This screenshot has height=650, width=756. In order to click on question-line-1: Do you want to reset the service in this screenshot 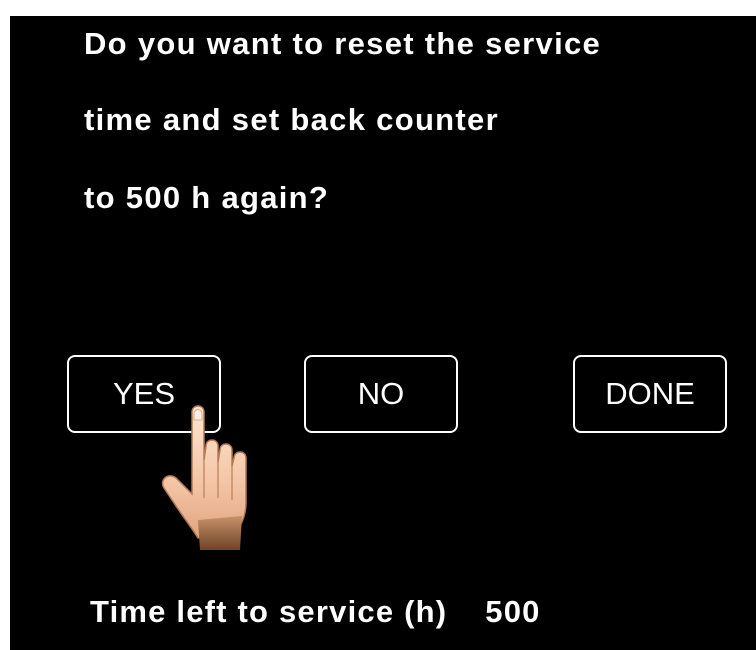, I will do `click(343, 43)`.